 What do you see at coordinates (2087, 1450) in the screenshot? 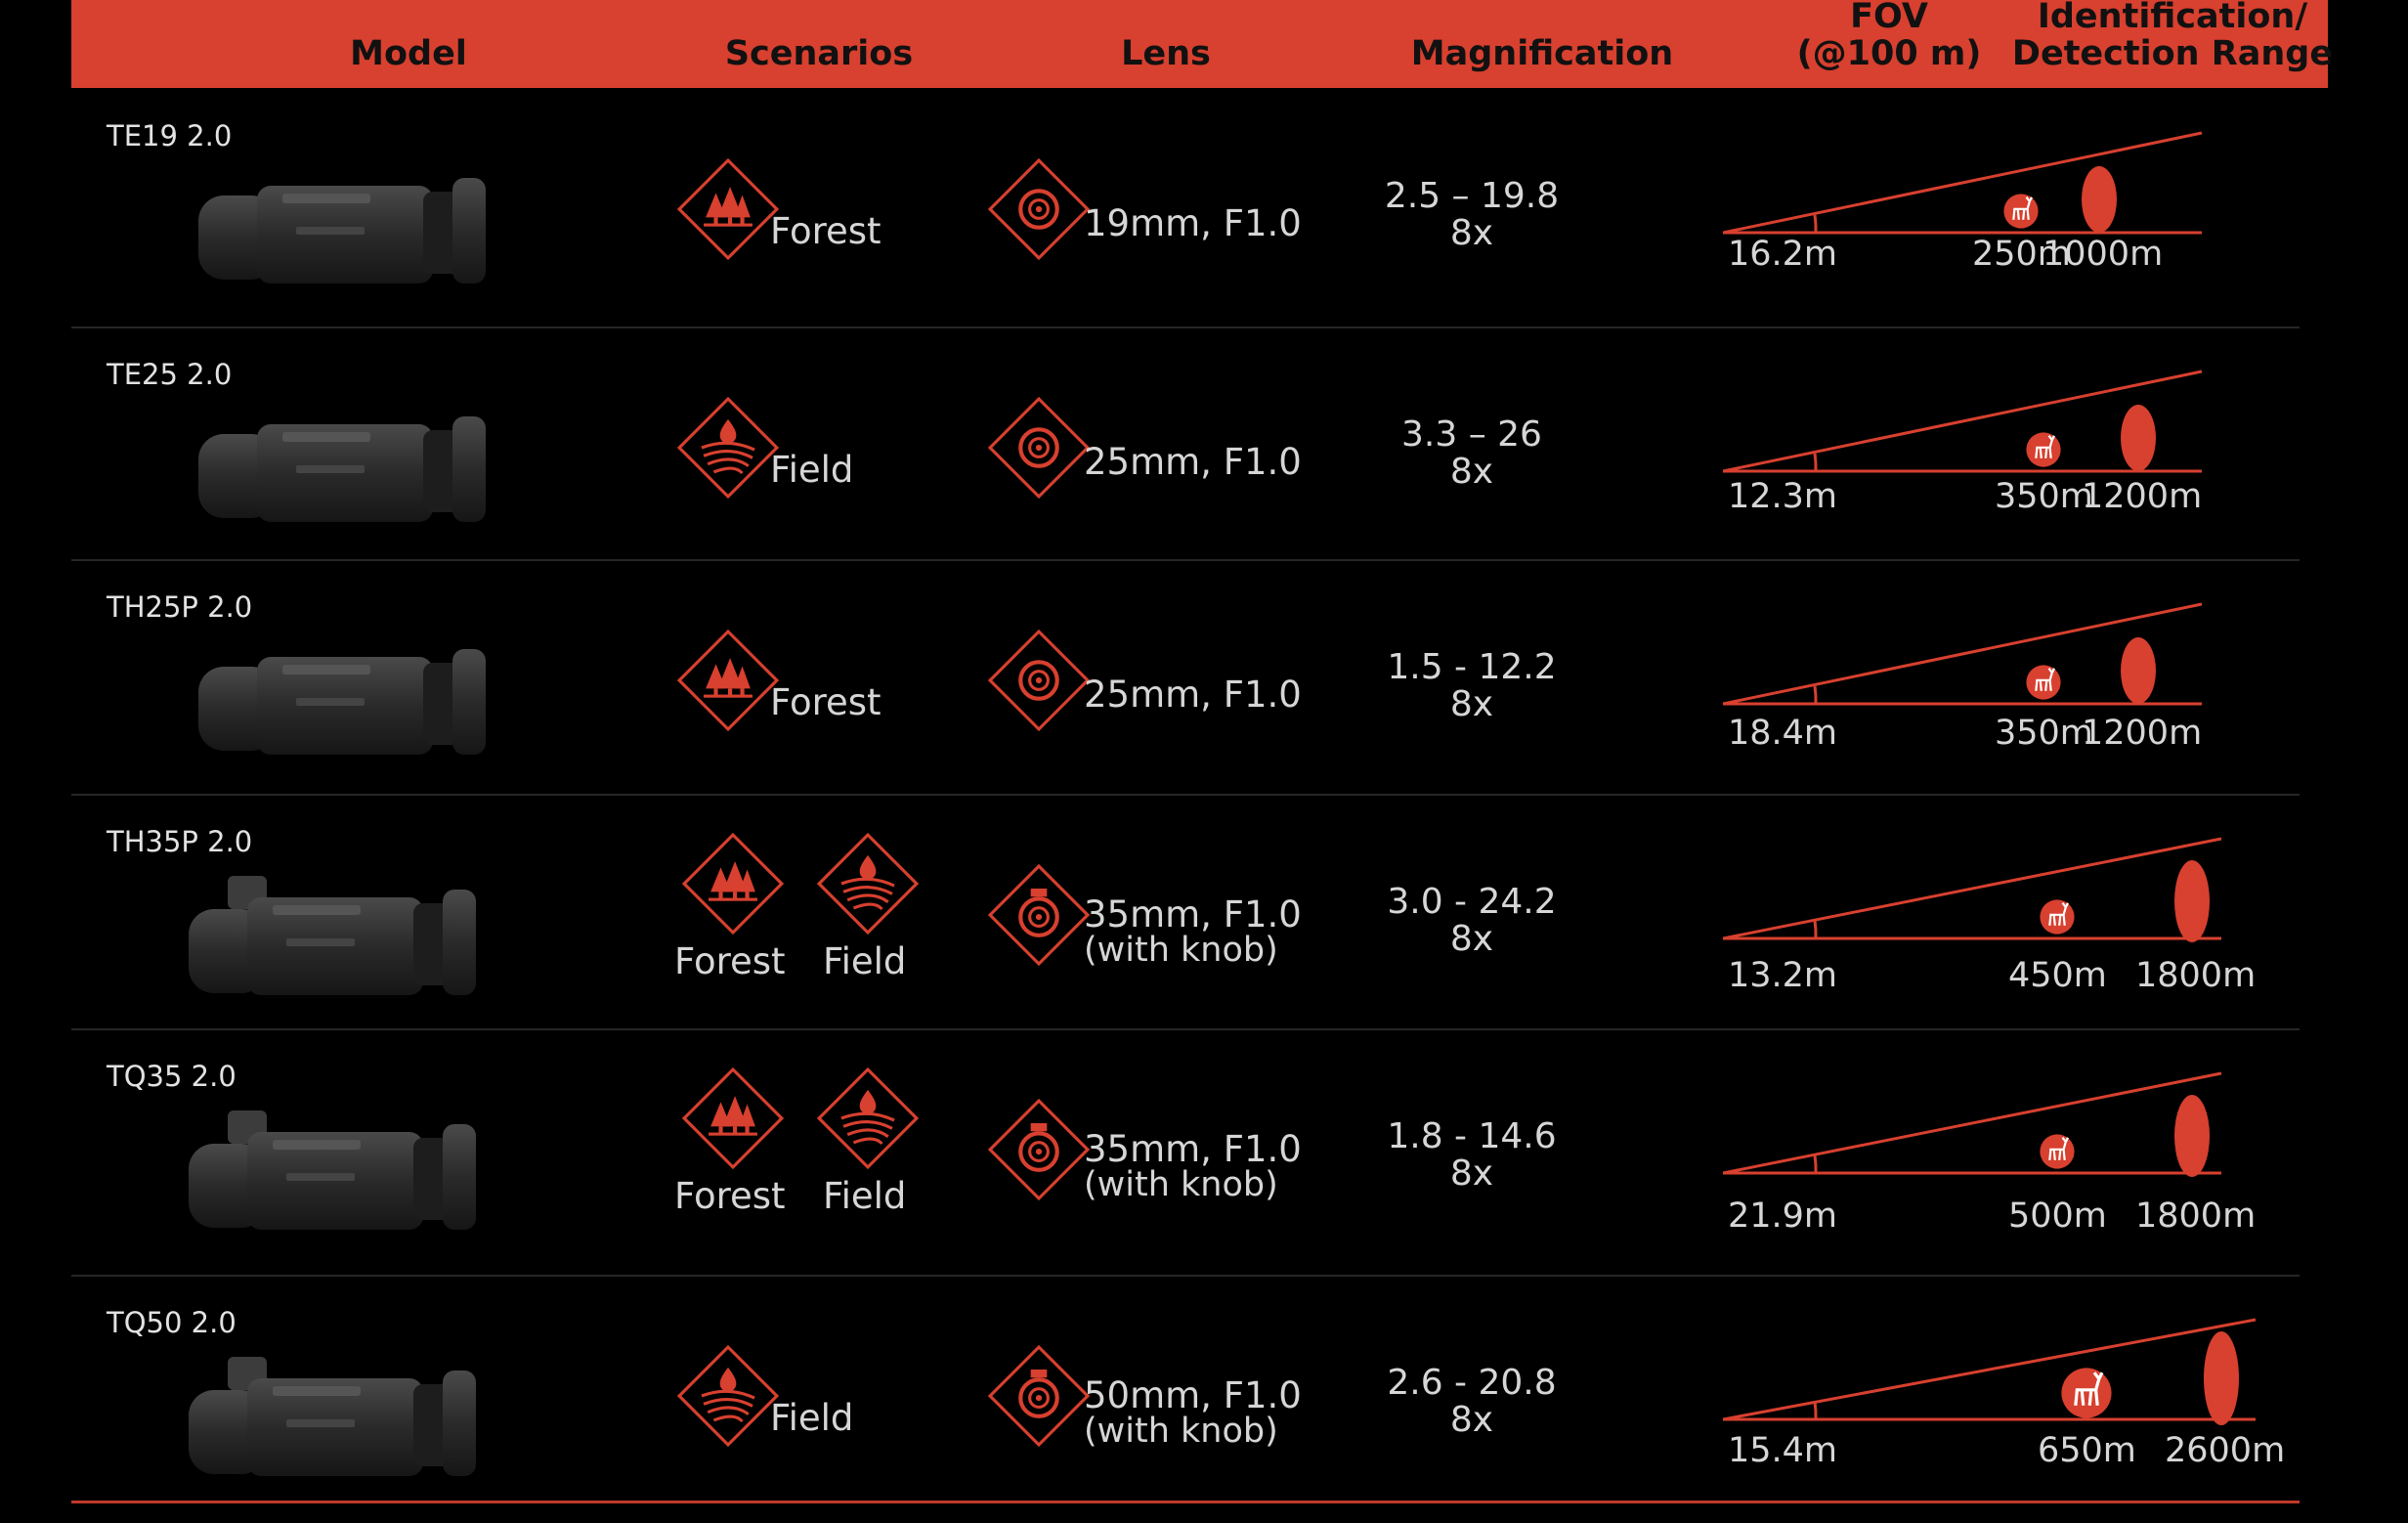
I see `identification-range: 650m` at bounding box center [2087, 1450].